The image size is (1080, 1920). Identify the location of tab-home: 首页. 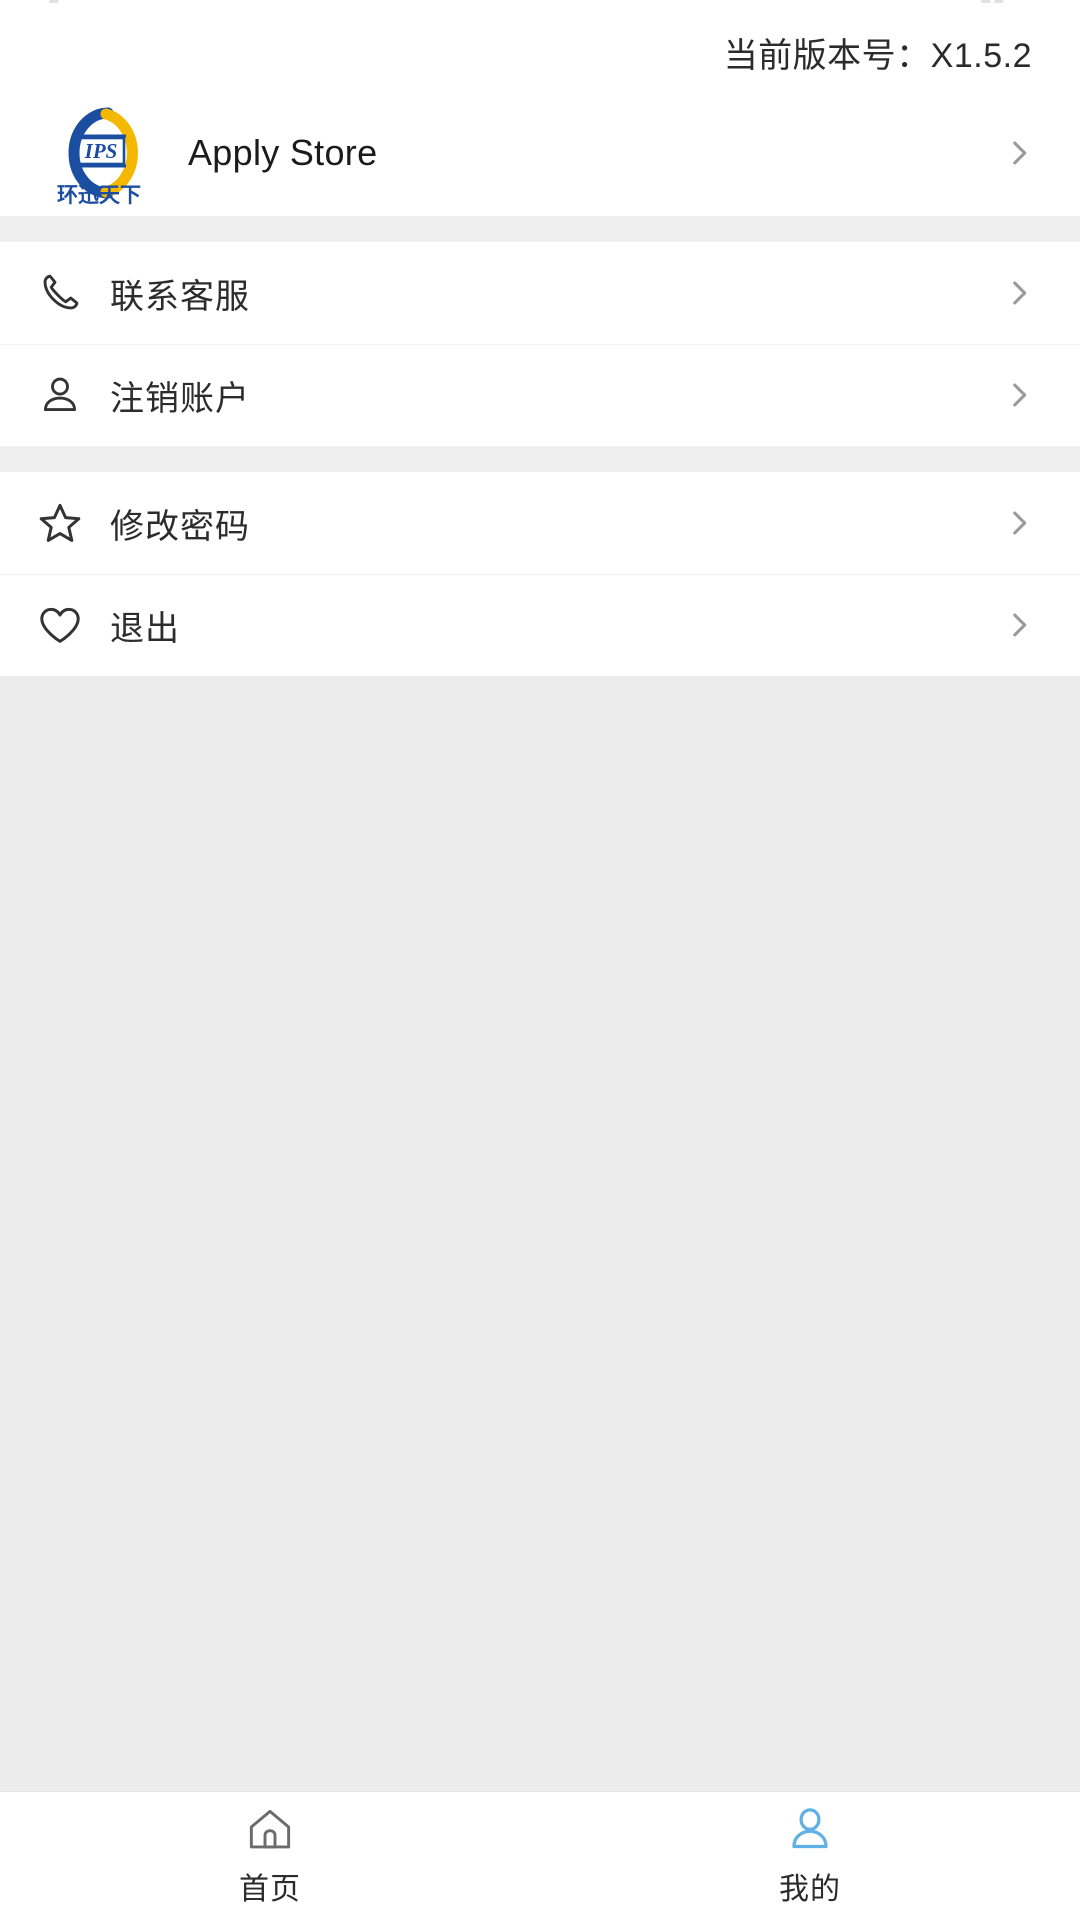
(270, 1856).